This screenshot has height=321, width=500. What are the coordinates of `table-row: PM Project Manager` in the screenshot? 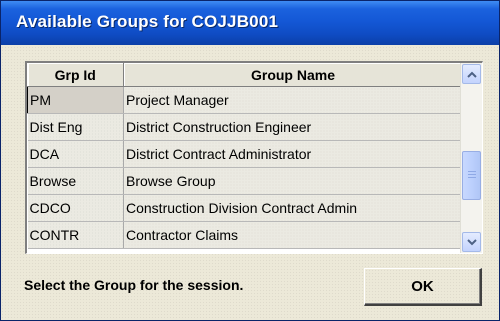 It's located at (245, 100).